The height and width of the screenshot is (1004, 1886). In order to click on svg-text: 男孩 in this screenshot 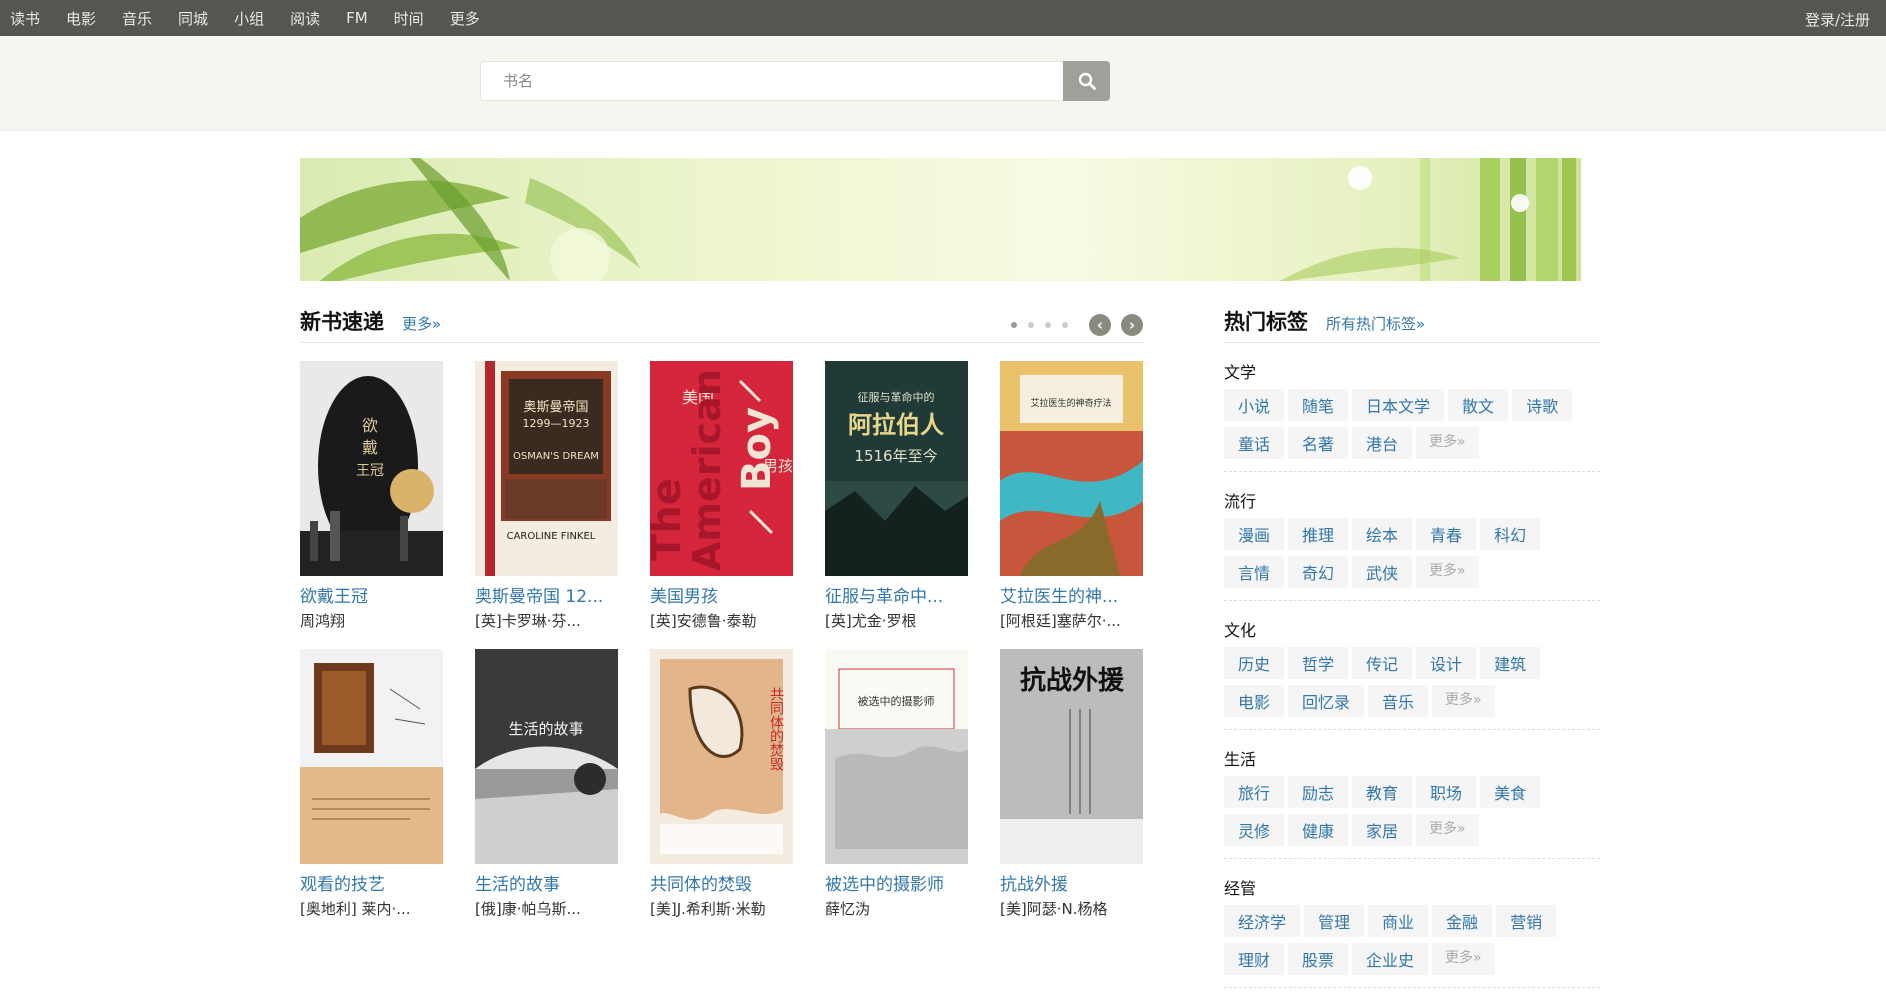, I will do `click(778, 466)`.